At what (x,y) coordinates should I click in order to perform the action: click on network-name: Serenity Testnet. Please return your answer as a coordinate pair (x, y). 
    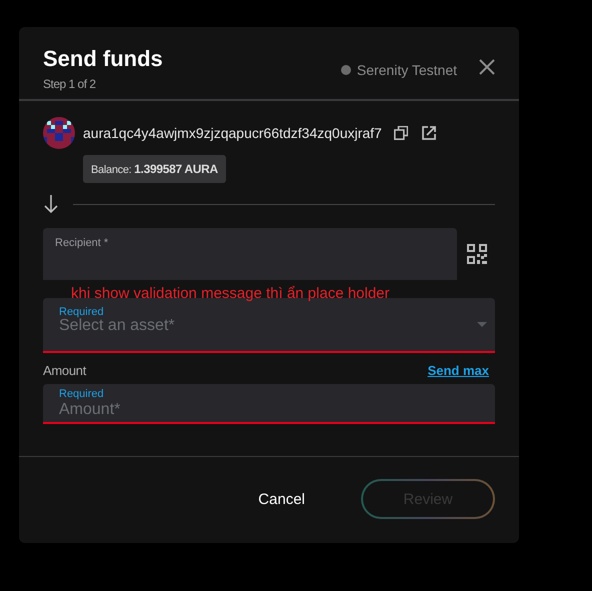
    Looking at the image, I should click on (406, 70).